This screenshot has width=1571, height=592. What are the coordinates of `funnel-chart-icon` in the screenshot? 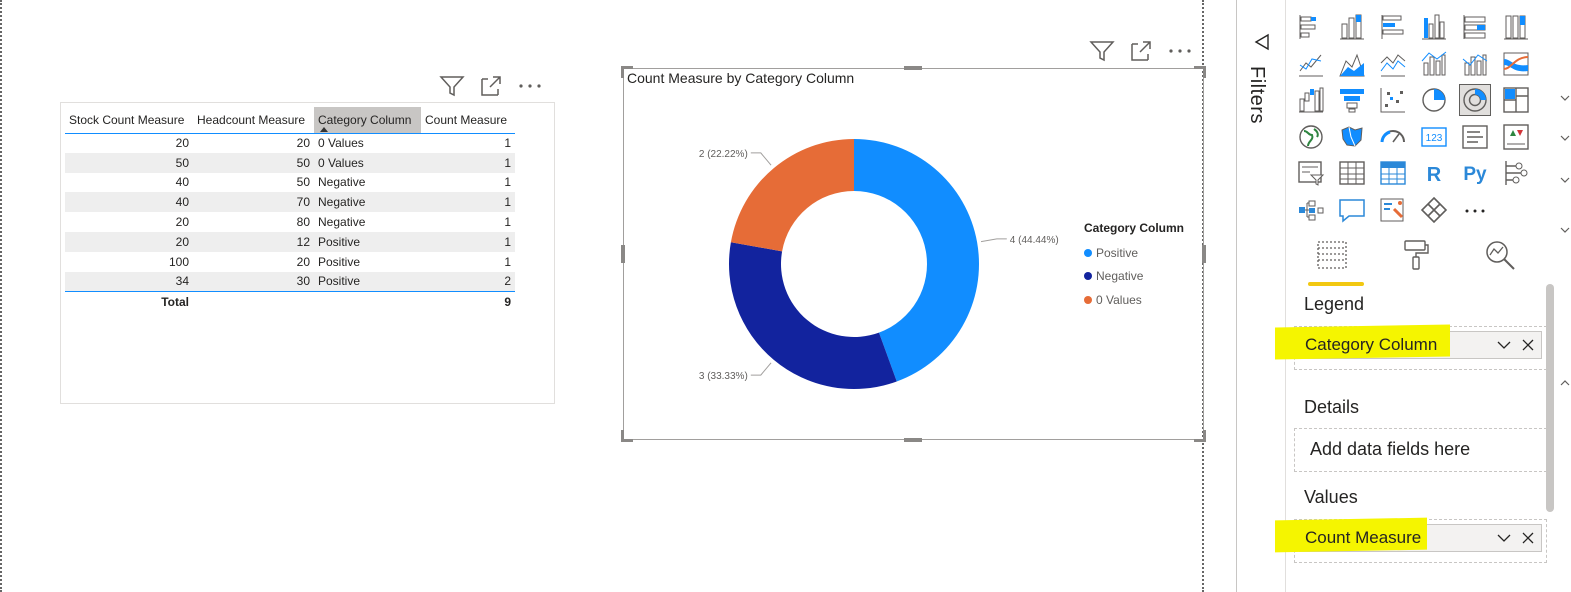 It's located at (1352, 100).